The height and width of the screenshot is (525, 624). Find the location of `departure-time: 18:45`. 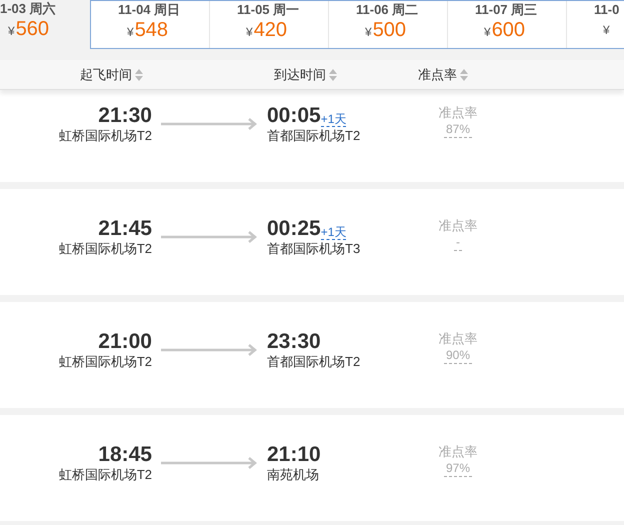

departure-time: 18:45 is located at coordinates (125, 455).